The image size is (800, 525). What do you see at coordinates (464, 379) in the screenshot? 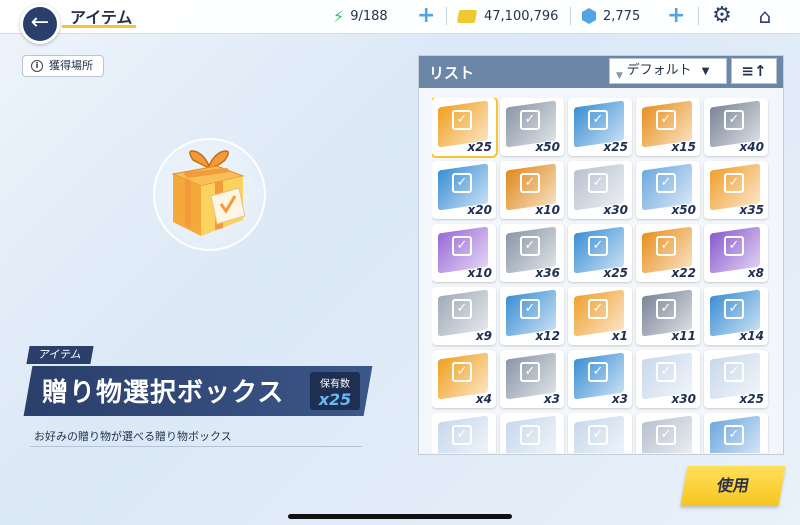
I see `item-cell: ✓ x4` at bounding box center [464, 379].